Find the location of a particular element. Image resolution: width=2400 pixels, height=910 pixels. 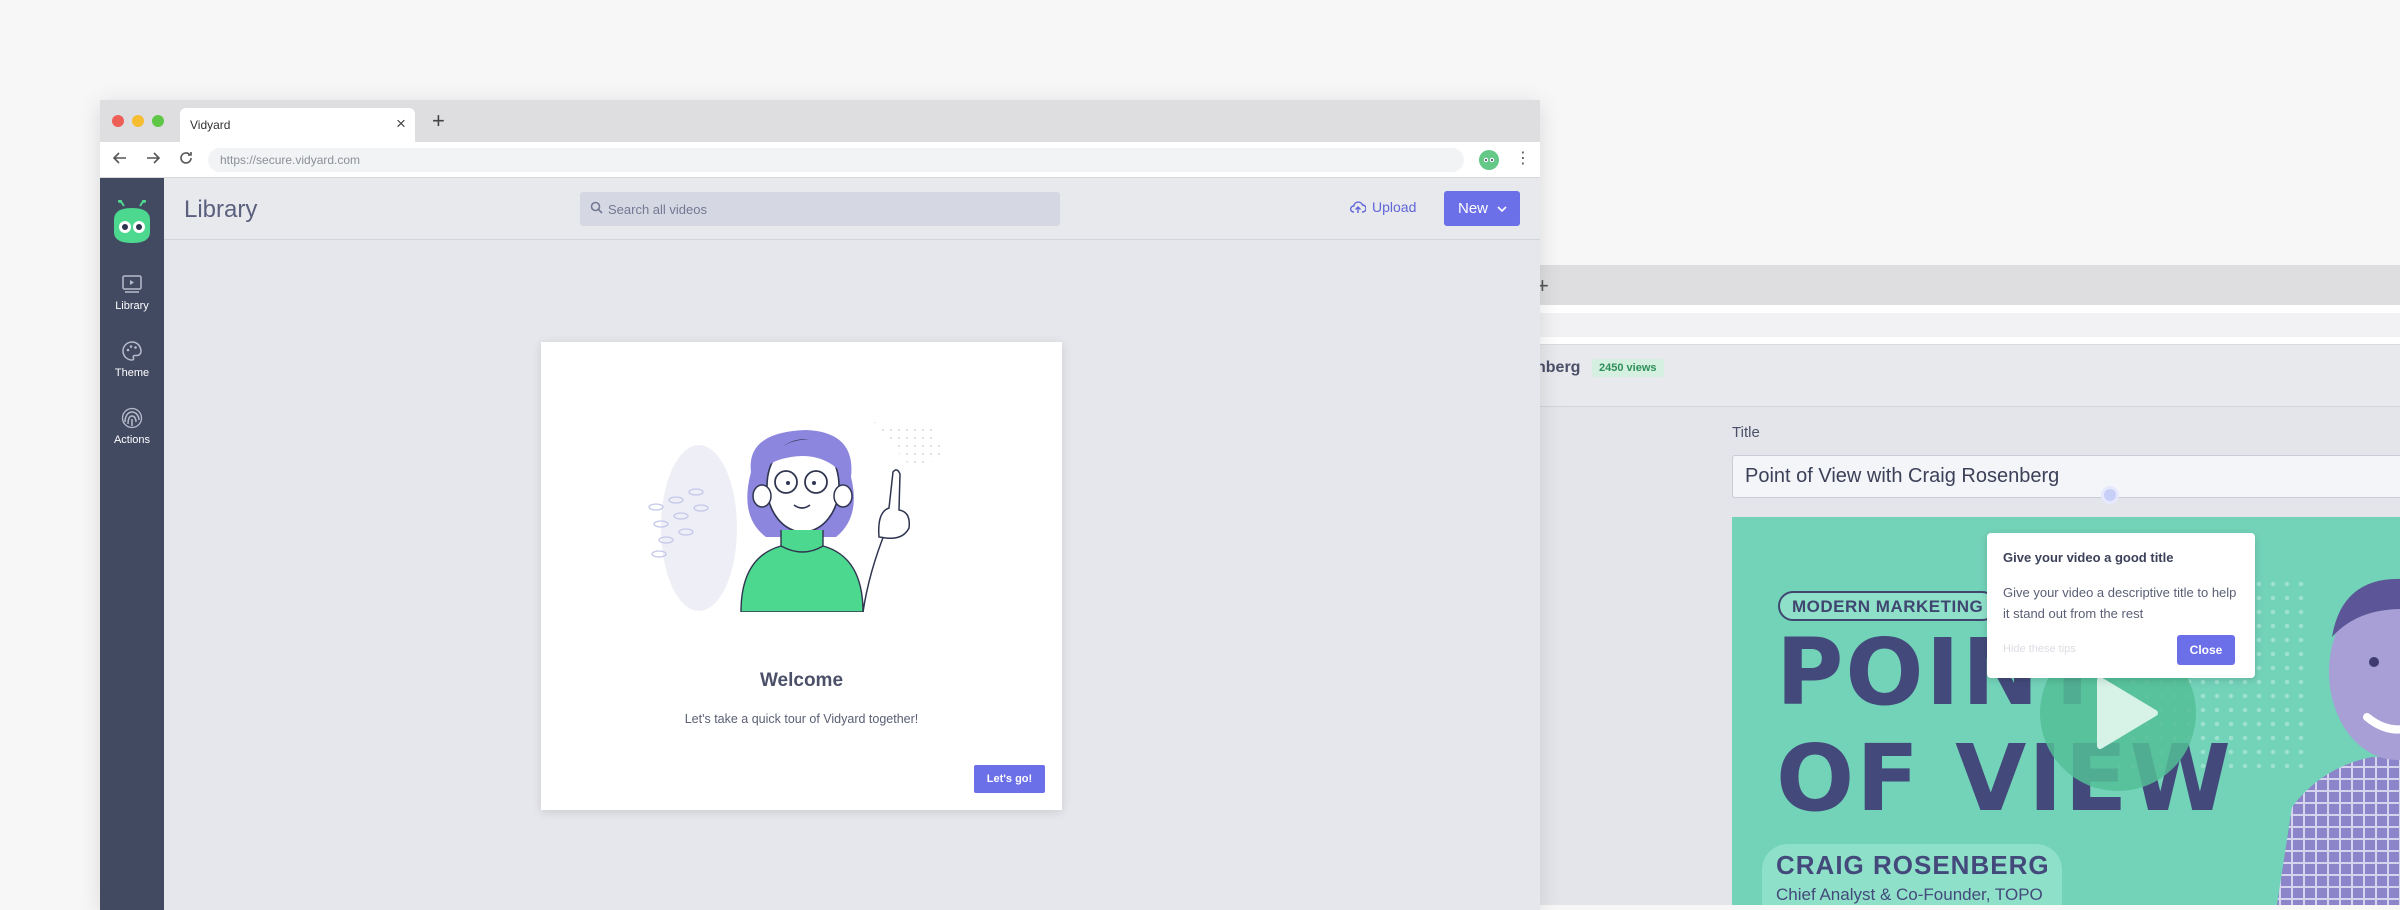

browser-menu-icon: ⋮ is located at coordinates (1523, 158).